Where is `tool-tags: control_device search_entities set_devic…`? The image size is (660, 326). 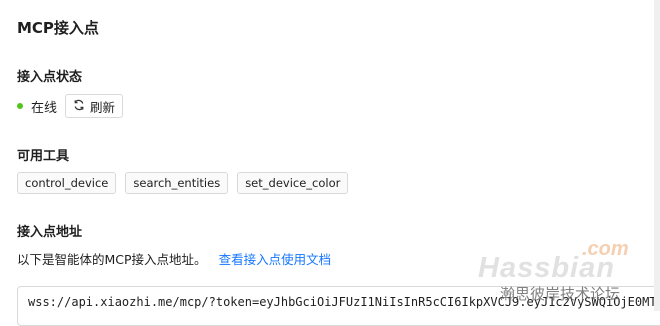 tool-tags: control_device search_entities set_devic… is located at coordinates (183, 183).